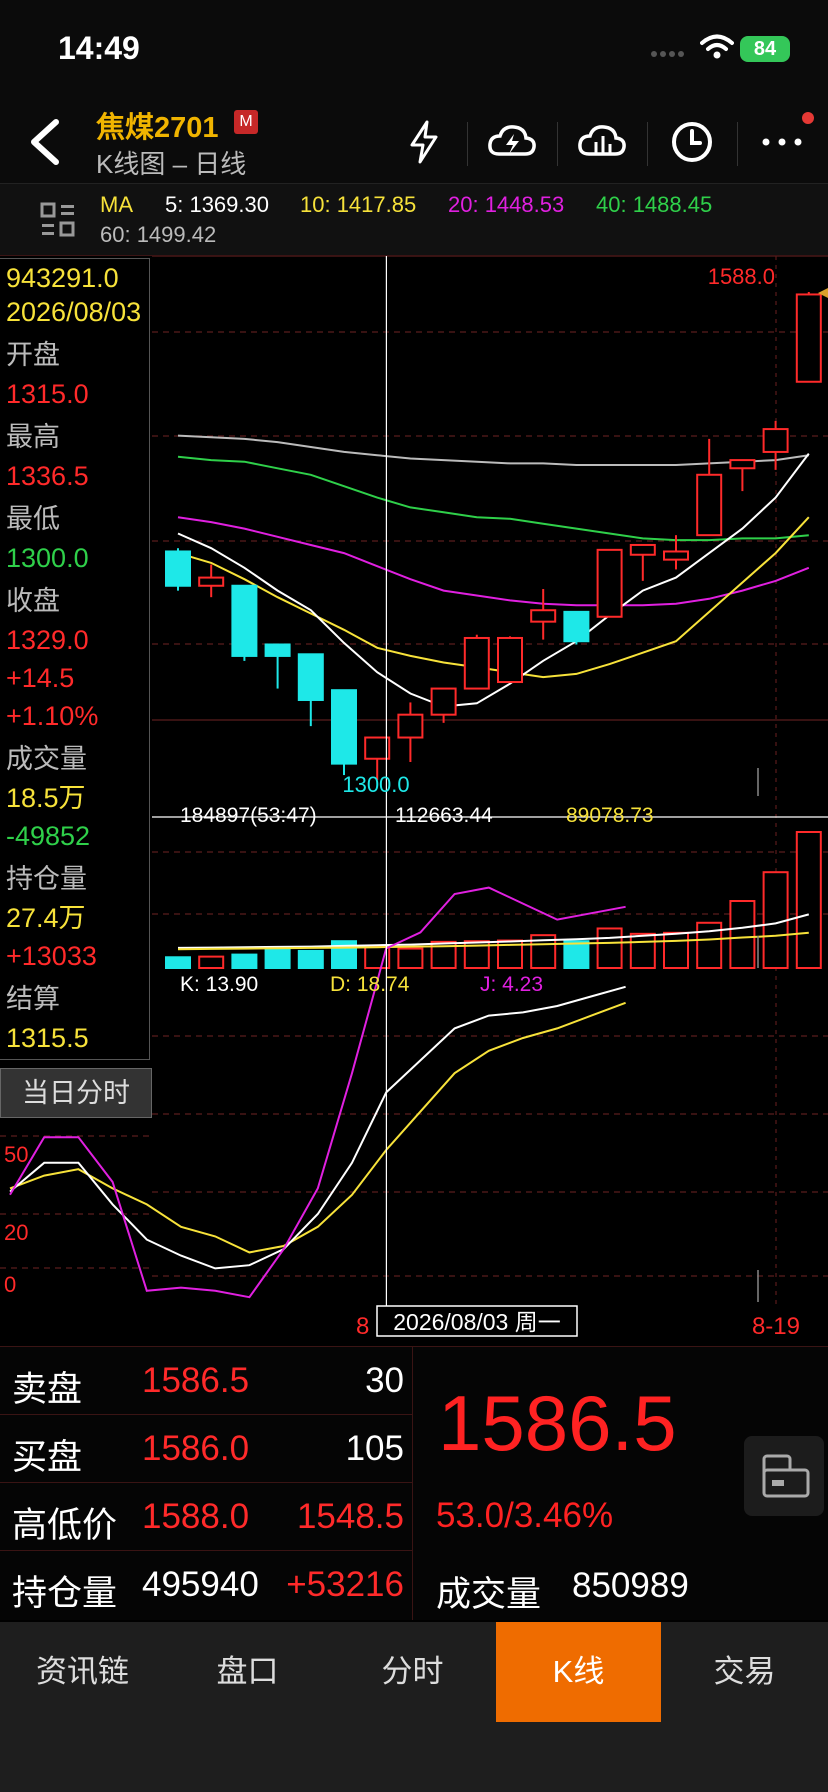 This screenshot has width=828, height=1792. I want to click on kdj-y-label-20: 20, so click(16, 1232).